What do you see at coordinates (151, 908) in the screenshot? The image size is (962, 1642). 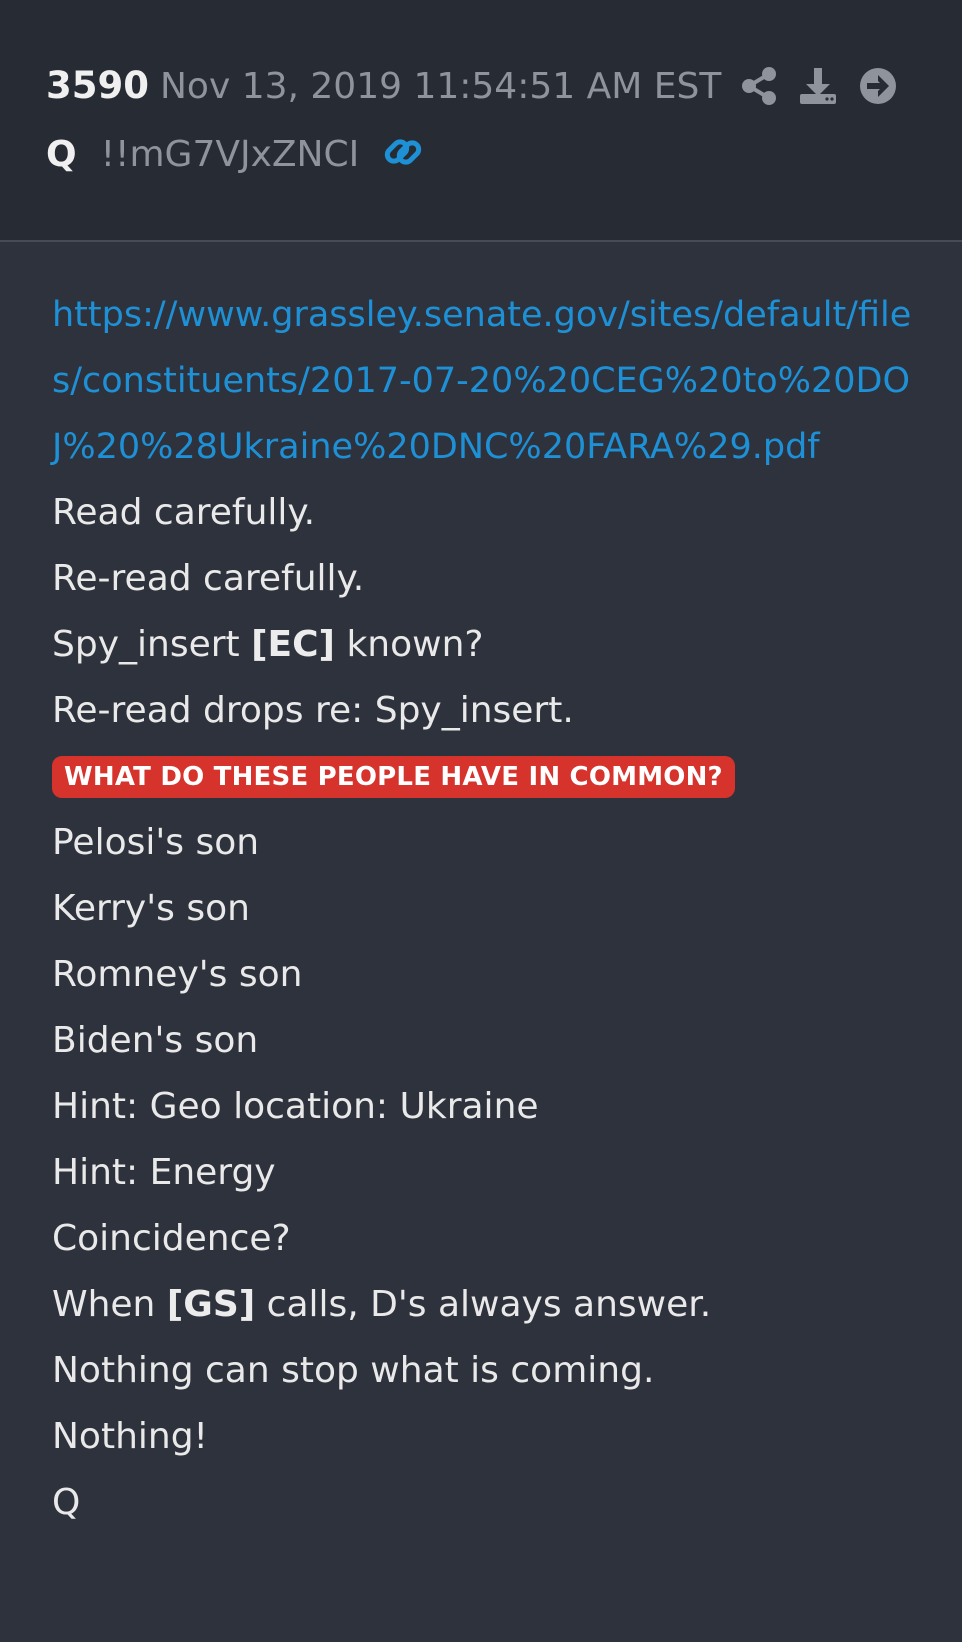 I see `text-line: Kerry's son` at bounding box center [151, 908].